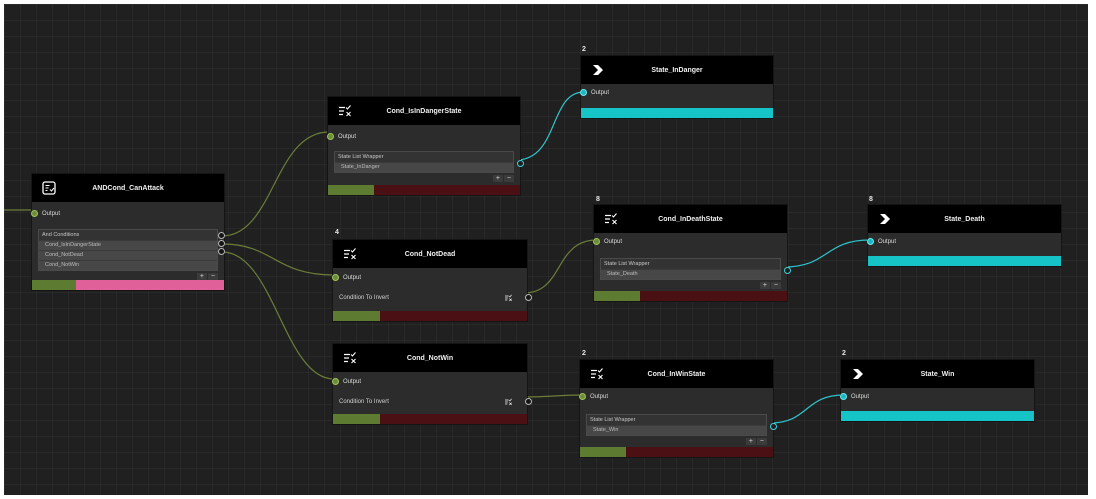 Image resolution: width=1096 pixels, height=499 pixels. What do you see at coordinates (424, 111) in the screenshot?
I see `node-header: Cond_IsInDangerState` at bounding box center [424, 111].